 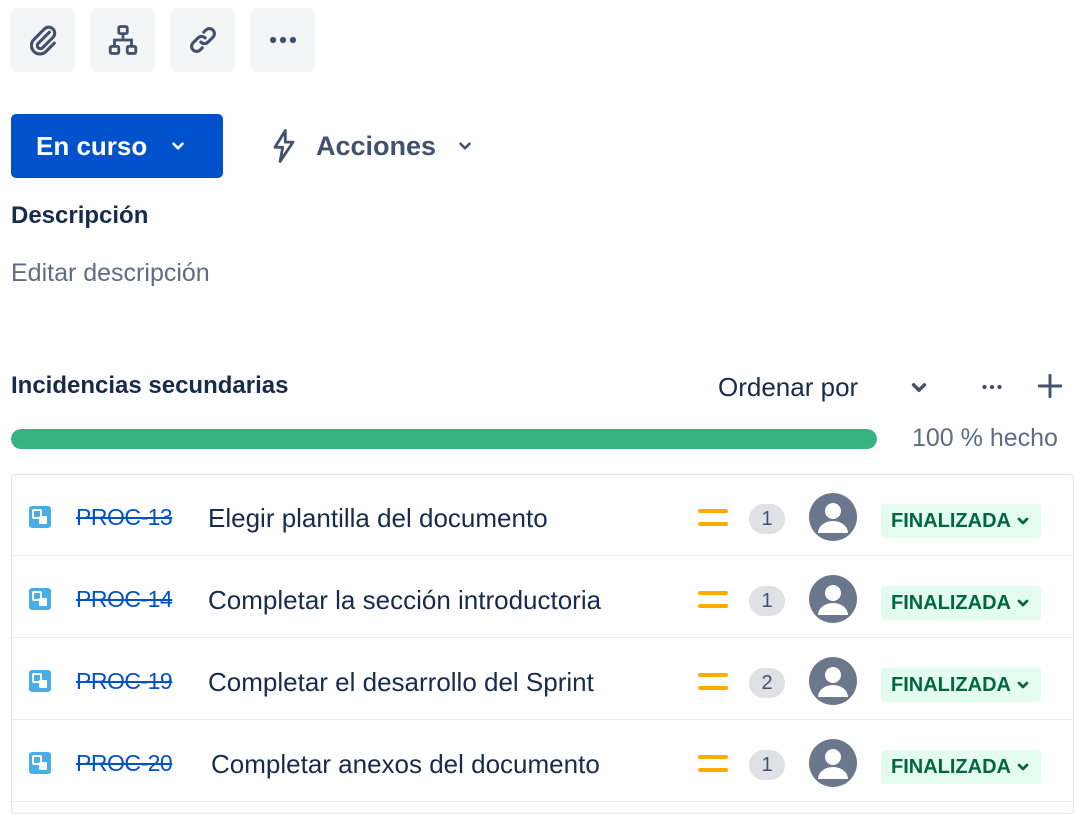 I want to click on more-icon, so click(x=283, y=40).